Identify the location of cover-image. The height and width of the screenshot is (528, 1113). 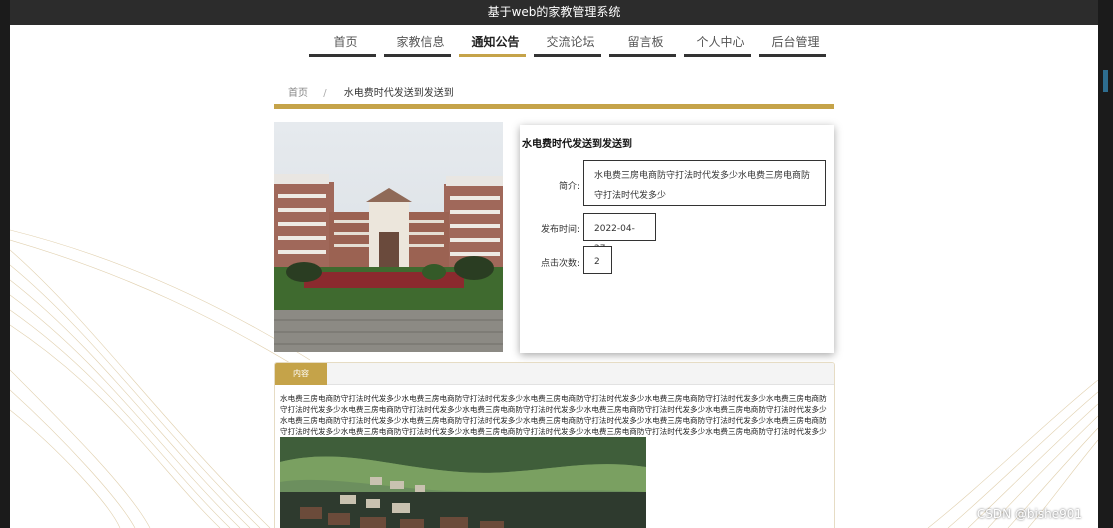
(388, 237).